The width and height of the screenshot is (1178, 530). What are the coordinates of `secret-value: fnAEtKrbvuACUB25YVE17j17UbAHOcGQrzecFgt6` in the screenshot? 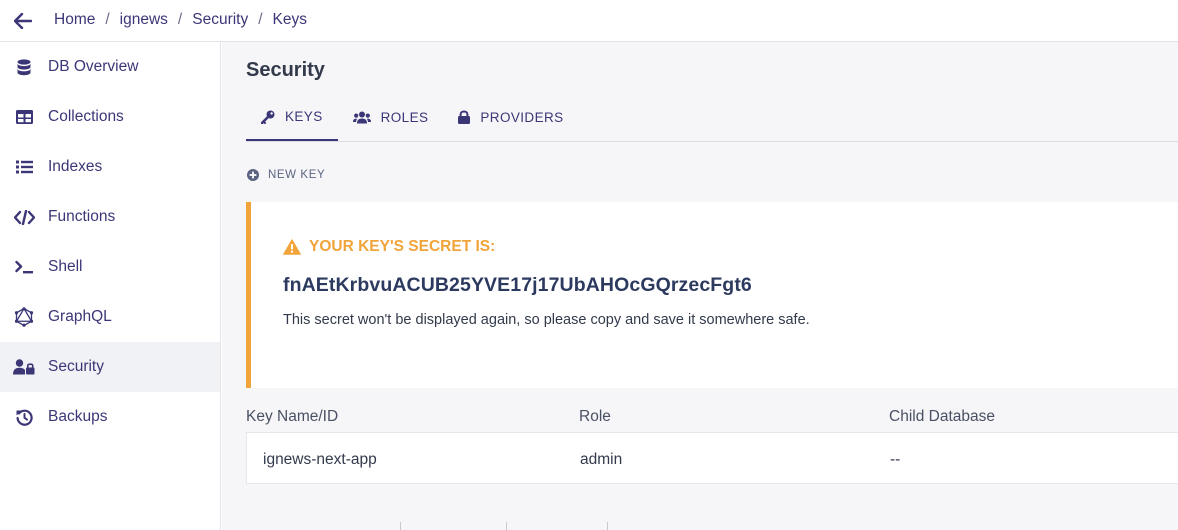 It's located at (517, 285).